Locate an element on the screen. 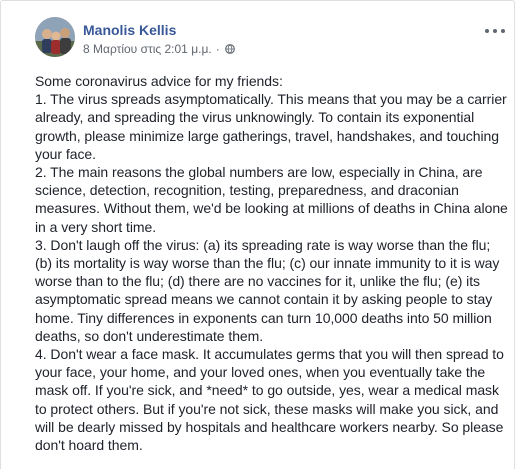 This screenshot has width=519, height=469. author-name: Manolis Kellis is located at coordinates (129, 30).